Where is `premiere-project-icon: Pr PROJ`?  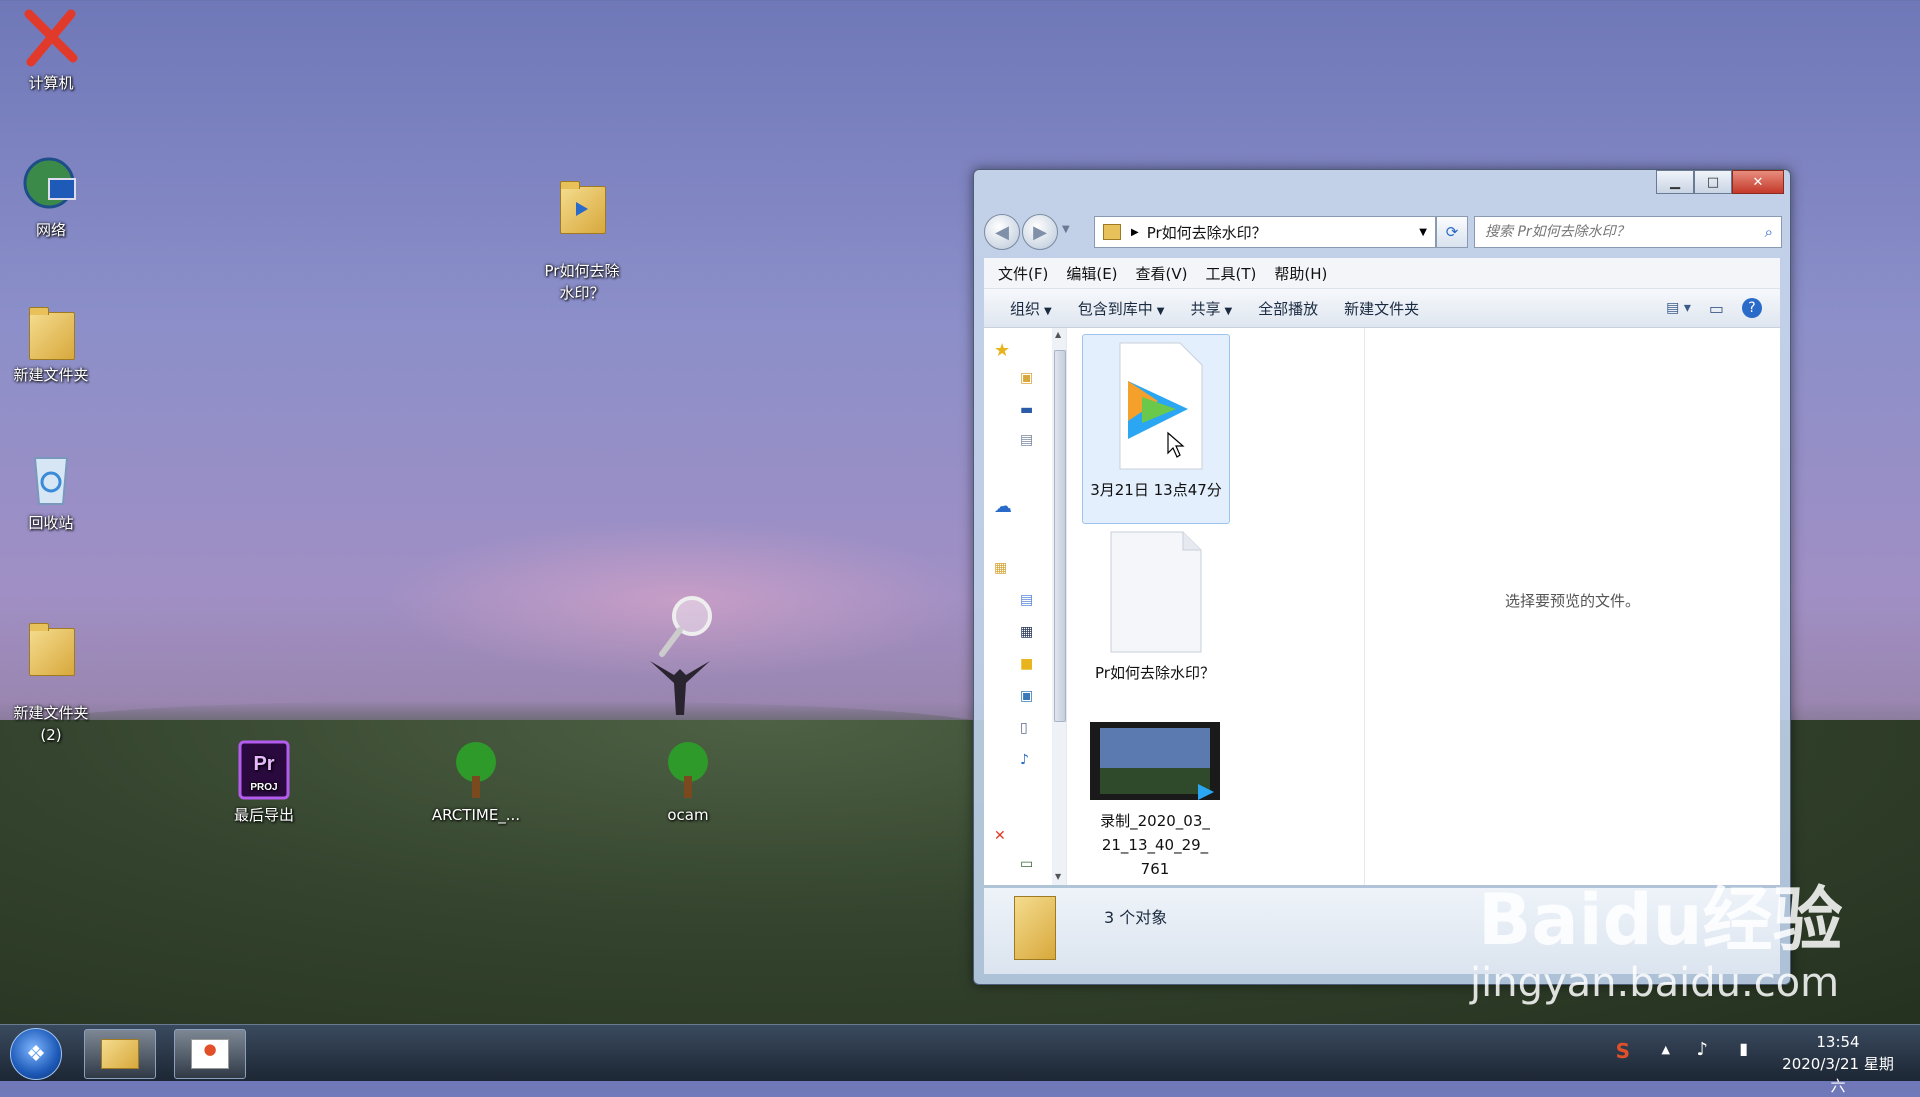 premiere-project-icon: Pr PROJ is located at coordinates (264, 770).